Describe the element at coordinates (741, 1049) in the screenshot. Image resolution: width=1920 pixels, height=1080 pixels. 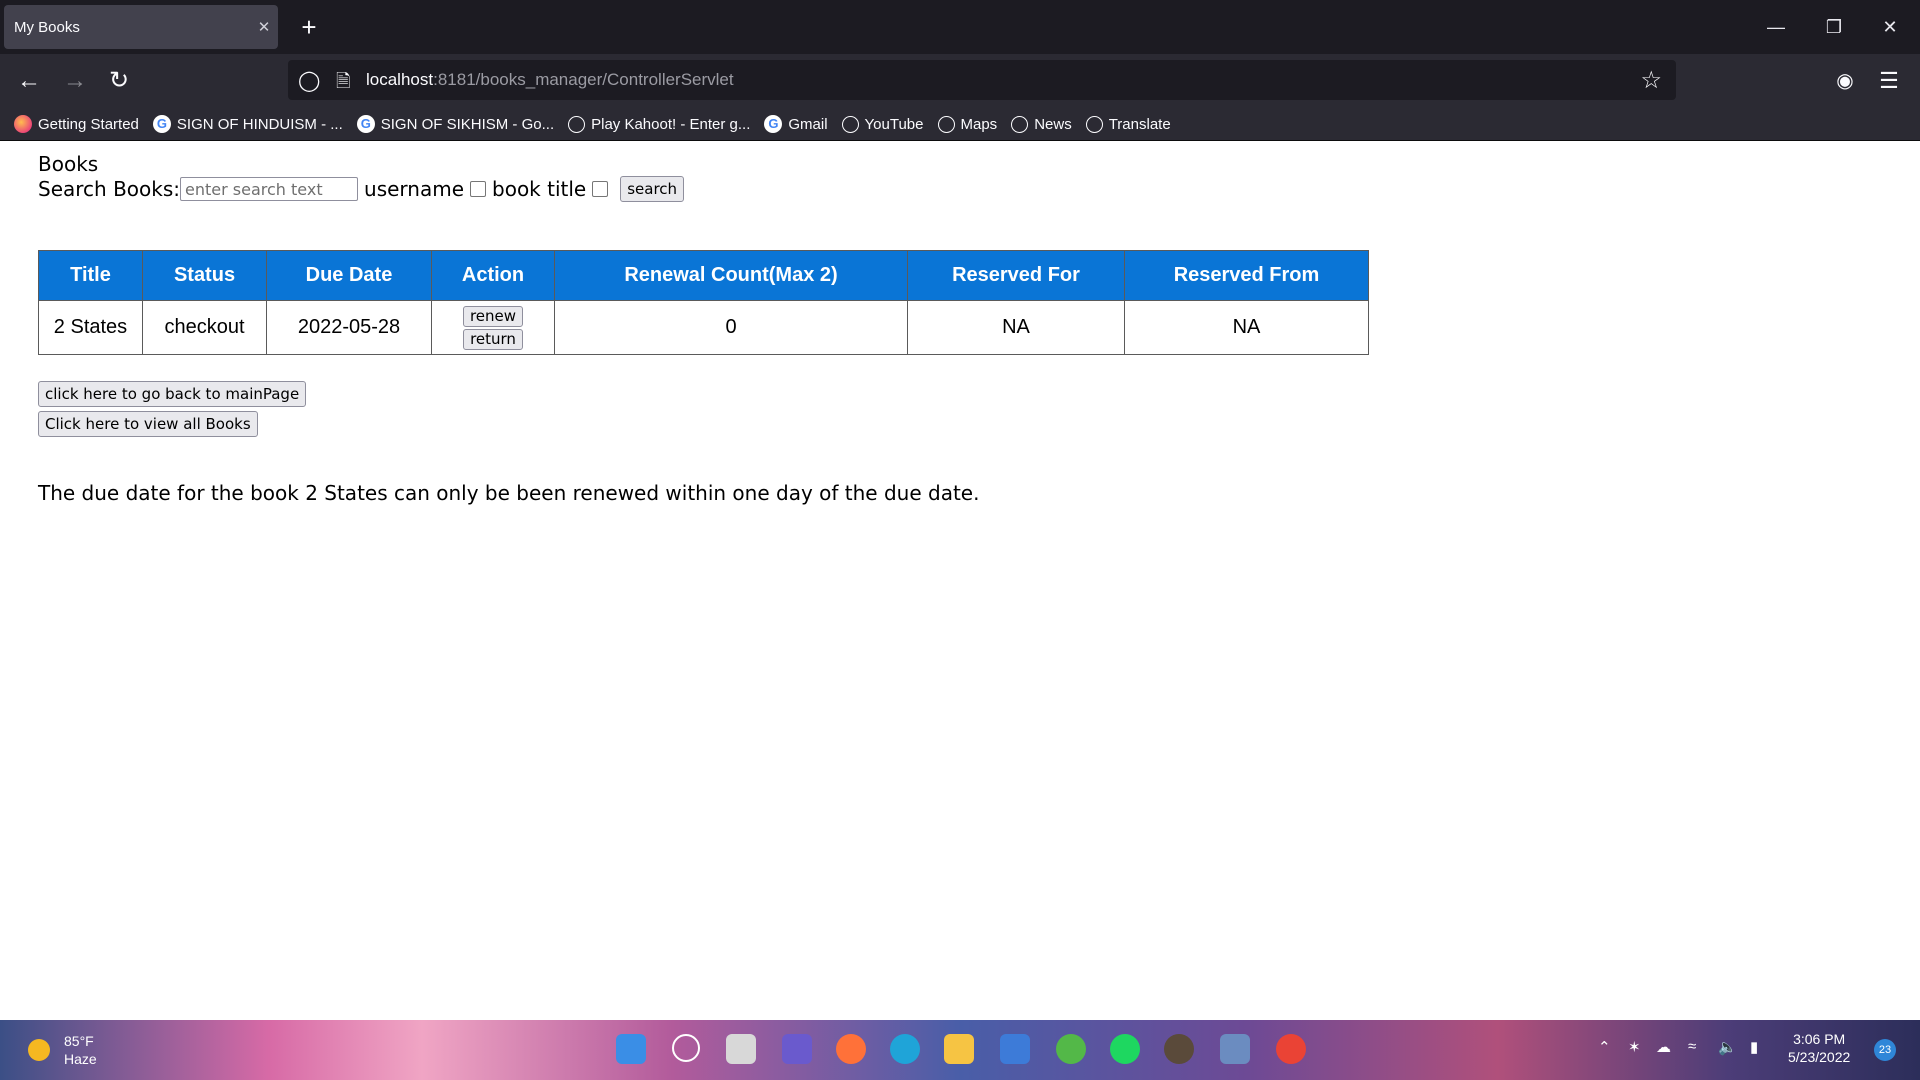
I see `task-view-icon` at that location.